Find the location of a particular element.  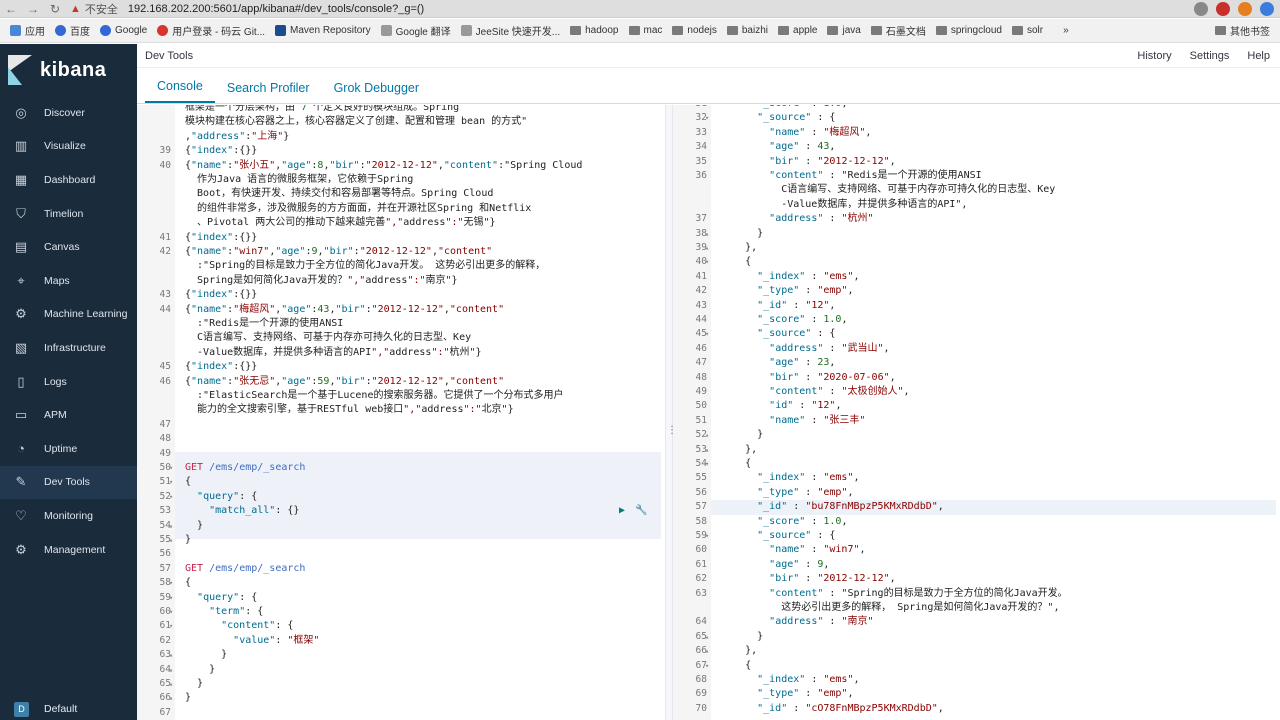

bookmark-item: nodejs is located at coordinates (694, 30).